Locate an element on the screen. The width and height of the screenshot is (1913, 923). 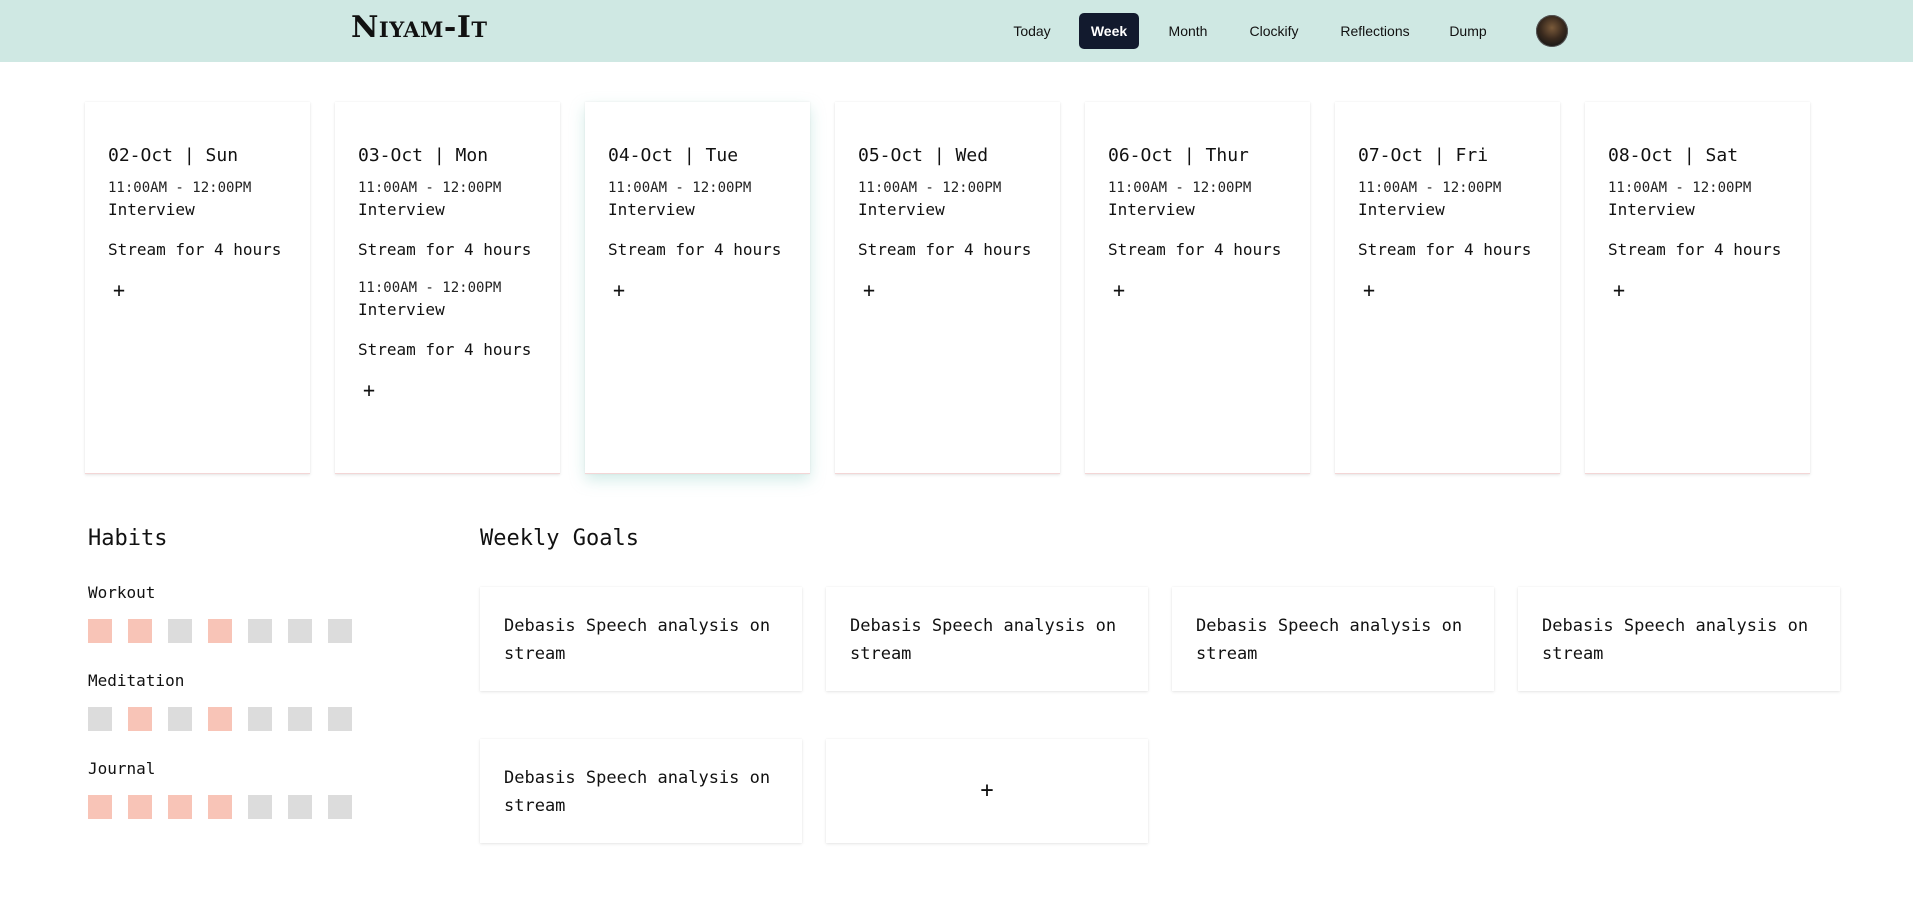
weekly-goals-title: Weekly Goals is located at coordinates (559, 538).